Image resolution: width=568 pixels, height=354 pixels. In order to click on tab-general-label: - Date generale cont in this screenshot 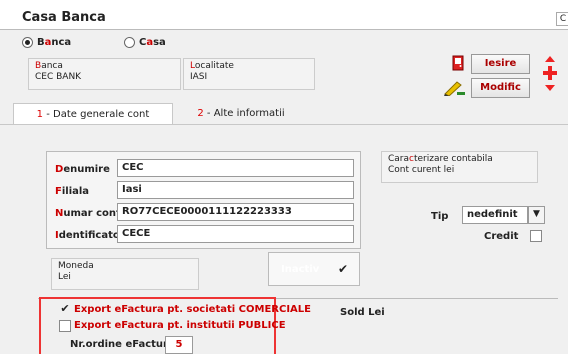, I will do `click(96, 114)`.